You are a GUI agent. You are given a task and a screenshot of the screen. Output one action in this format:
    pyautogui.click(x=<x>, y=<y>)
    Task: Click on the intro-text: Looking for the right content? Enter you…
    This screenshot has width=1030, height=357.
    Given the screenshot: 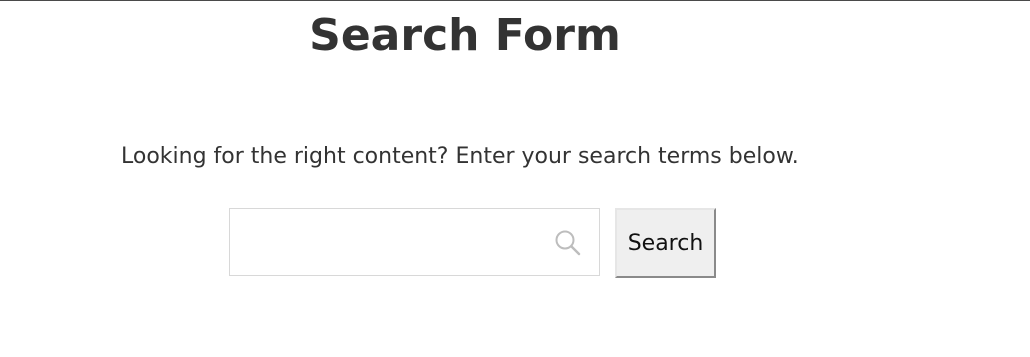 What is the action you would take?
    pyautogui.click(x=460, y=156)
    